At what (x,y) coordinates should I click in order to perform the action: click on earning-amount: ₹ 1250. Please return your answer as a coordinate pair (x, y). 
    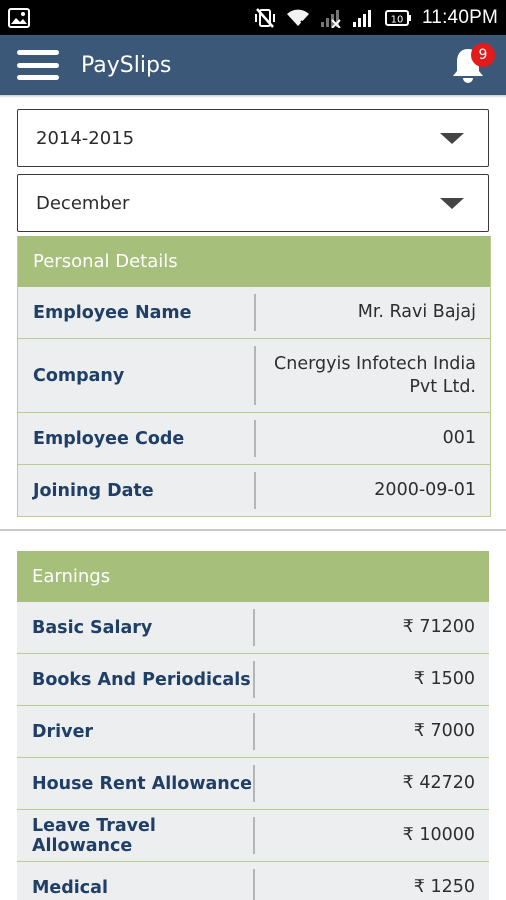
    Looking at the image, I should click on (444, 887).